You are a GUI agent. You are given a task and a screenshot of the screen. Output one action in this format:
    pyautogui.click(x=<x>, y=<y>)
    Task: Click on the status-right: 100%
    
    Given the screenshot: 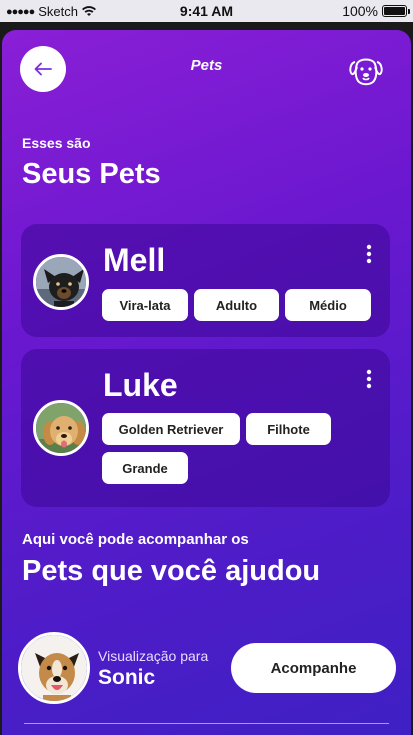 What is the action you would take?
    pyautogui.click(x=376, y=11)
    